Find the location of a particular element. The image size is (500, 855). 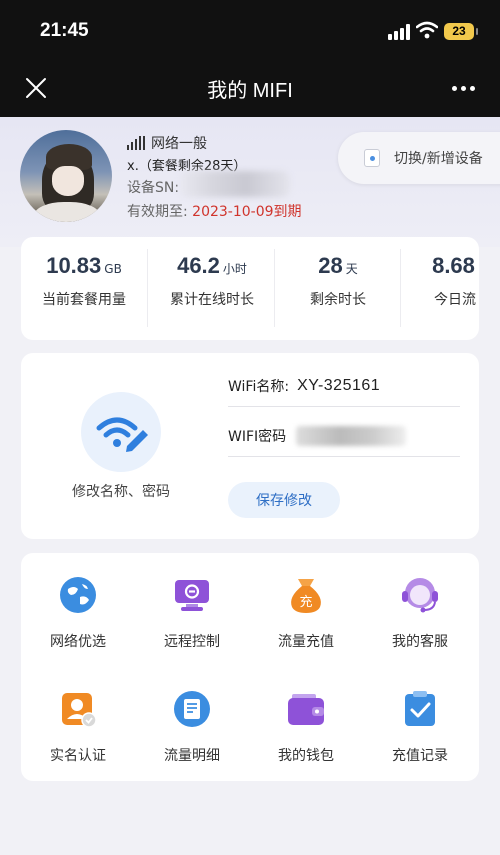

network-status-row: 网络一般 is located at coordinates (167, 143).